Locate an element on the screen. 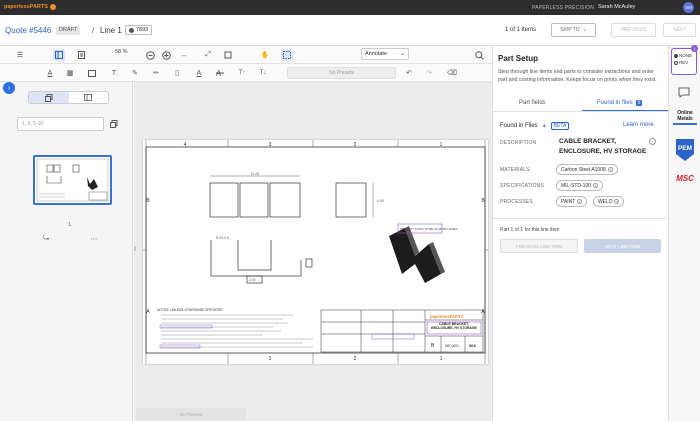 The height and width of the screenshot is (421, 700). highlighter-icon: ✏ is located at coordinates (156, 73).